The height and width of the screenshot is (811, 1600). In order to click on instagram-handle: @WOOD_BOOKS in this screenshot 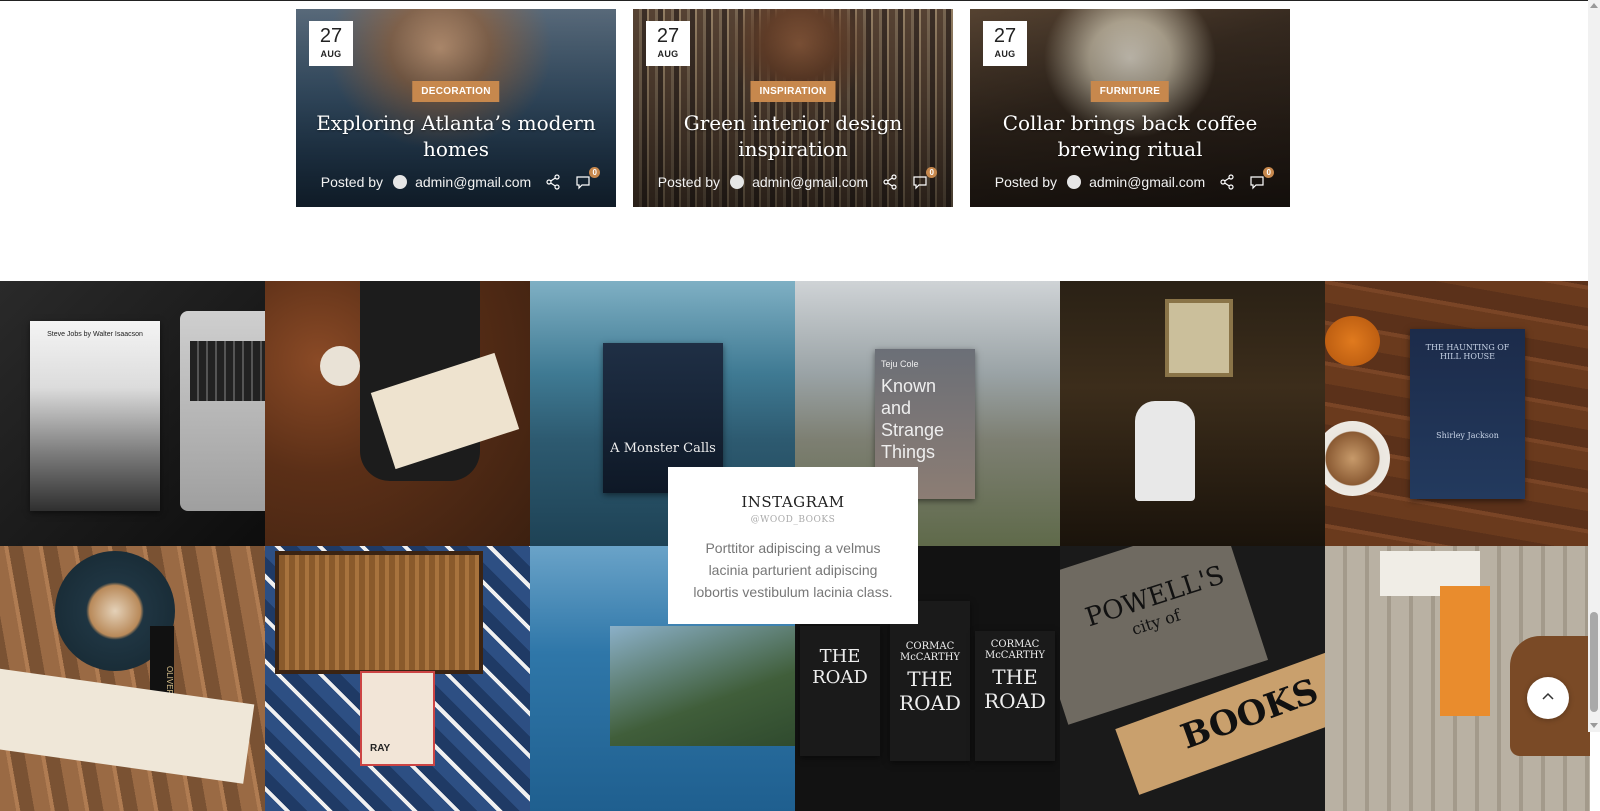, I will do `click(793, 520)`.